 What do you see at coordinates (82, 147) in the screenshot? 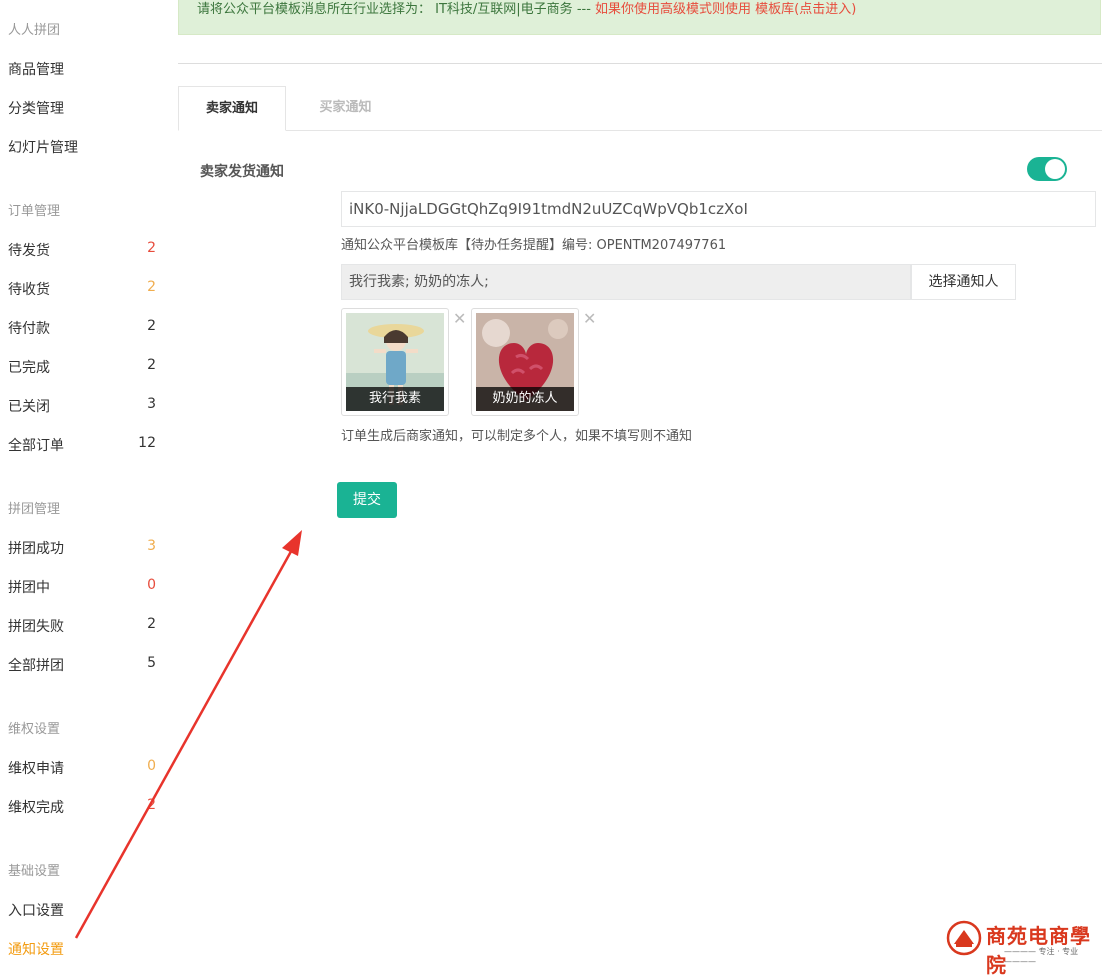
I see `sidebar-item-slides: 幻灯片管理` at bounding box center [82, 147].